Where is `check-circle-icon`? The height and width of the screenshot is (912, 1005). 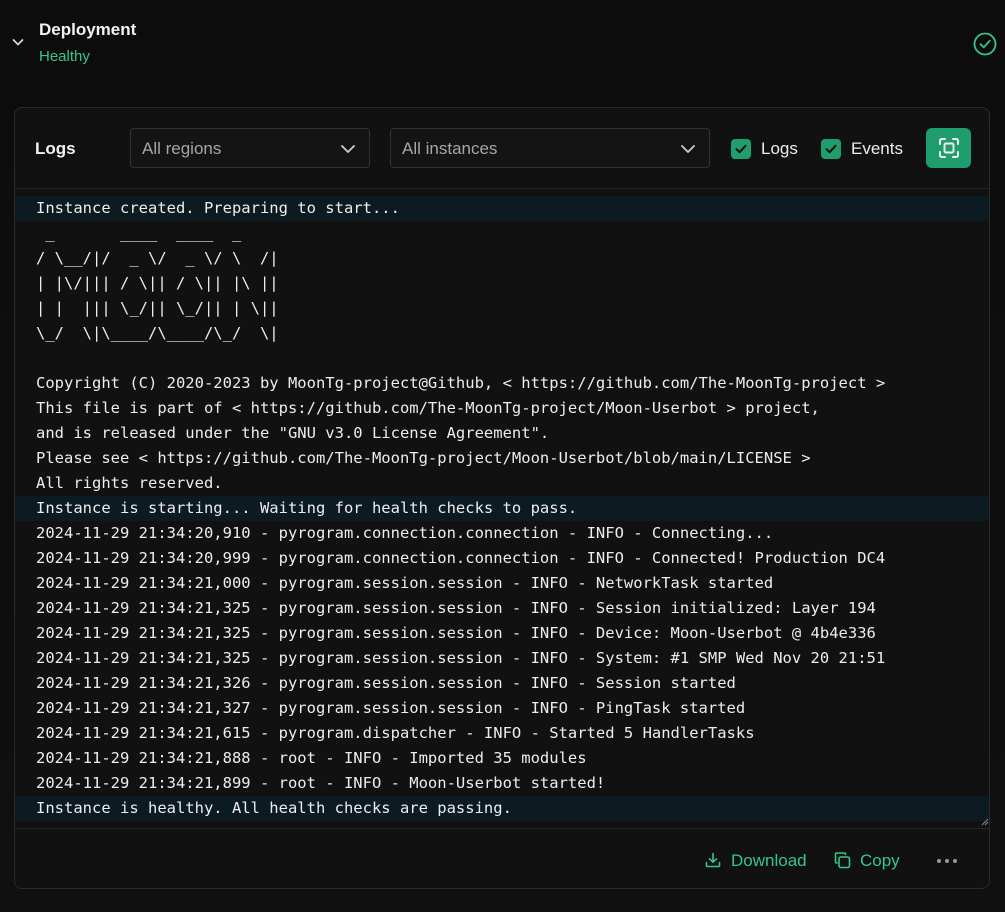 check-circle-icon is located at coordinates (985, 44).